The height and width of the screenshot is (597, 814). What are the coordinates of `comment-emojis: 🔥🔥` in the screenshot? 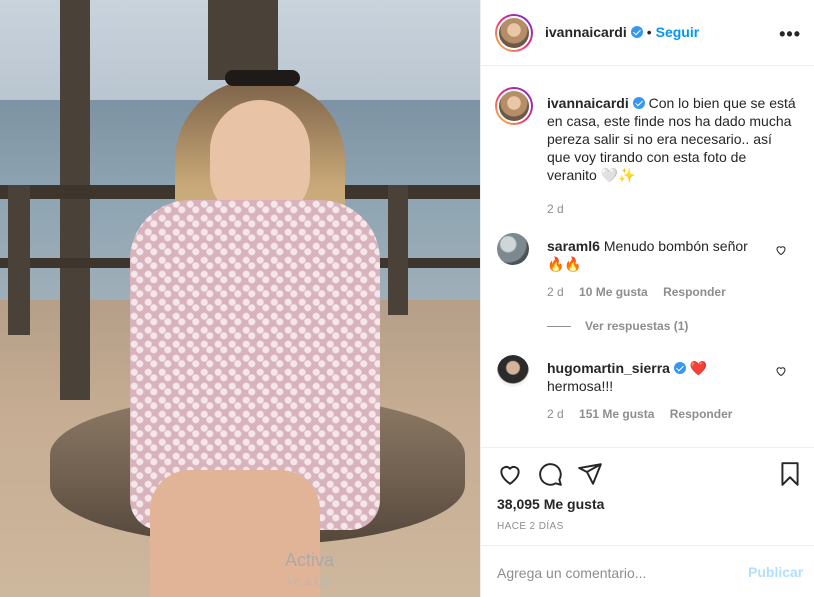 It's located at (564, 264).